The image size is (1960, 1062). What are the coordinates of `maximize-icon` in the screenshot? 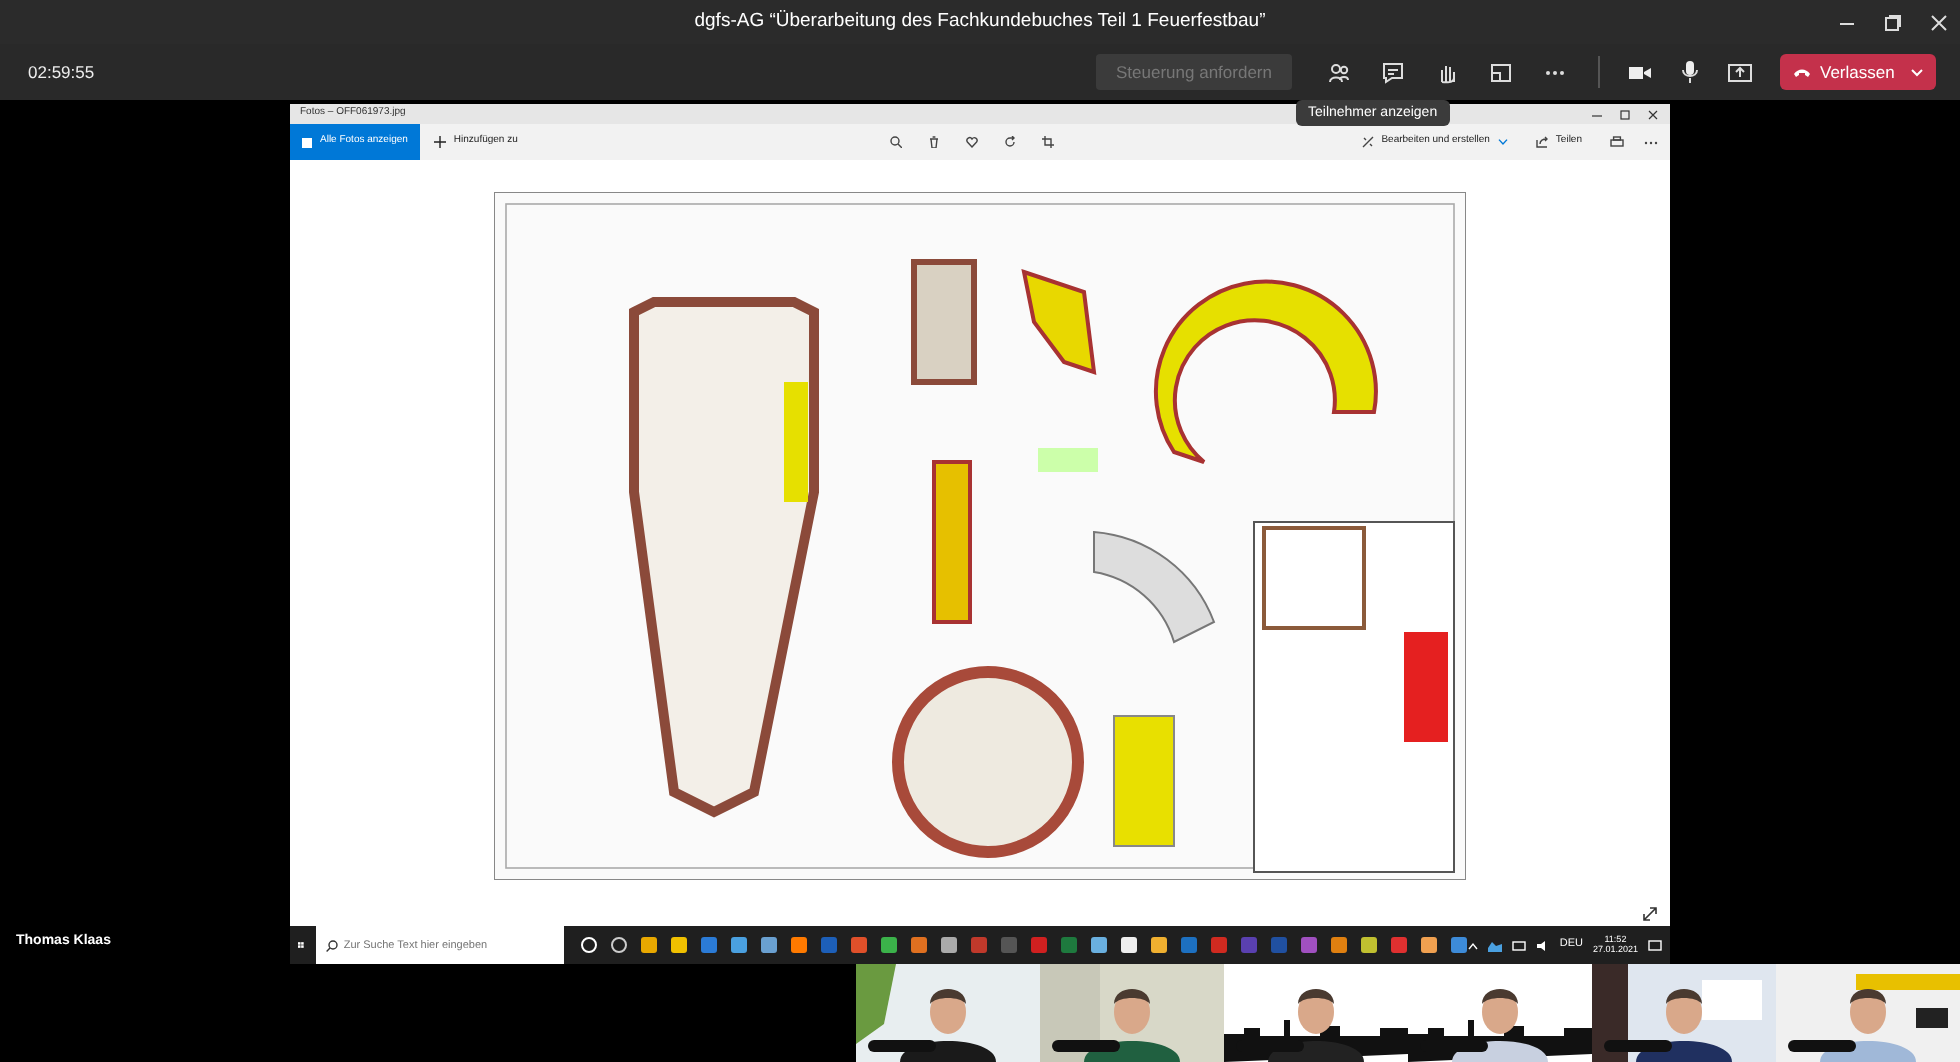 It's located at (1625, 114).